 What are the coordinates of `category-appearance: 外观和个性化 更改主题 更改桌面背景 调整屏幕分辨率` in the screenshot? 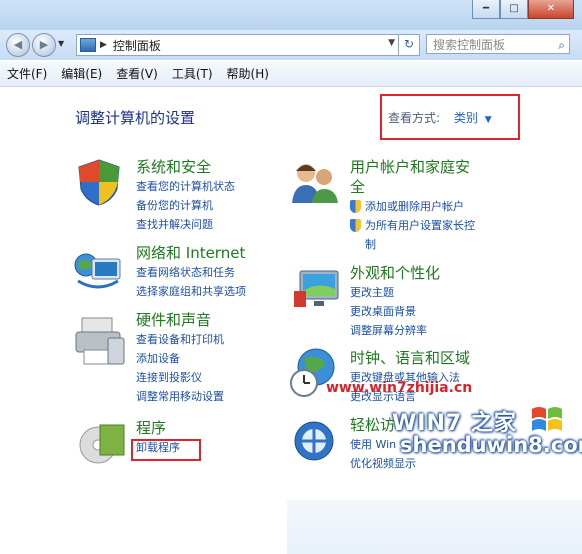 It's located at (395, 301).